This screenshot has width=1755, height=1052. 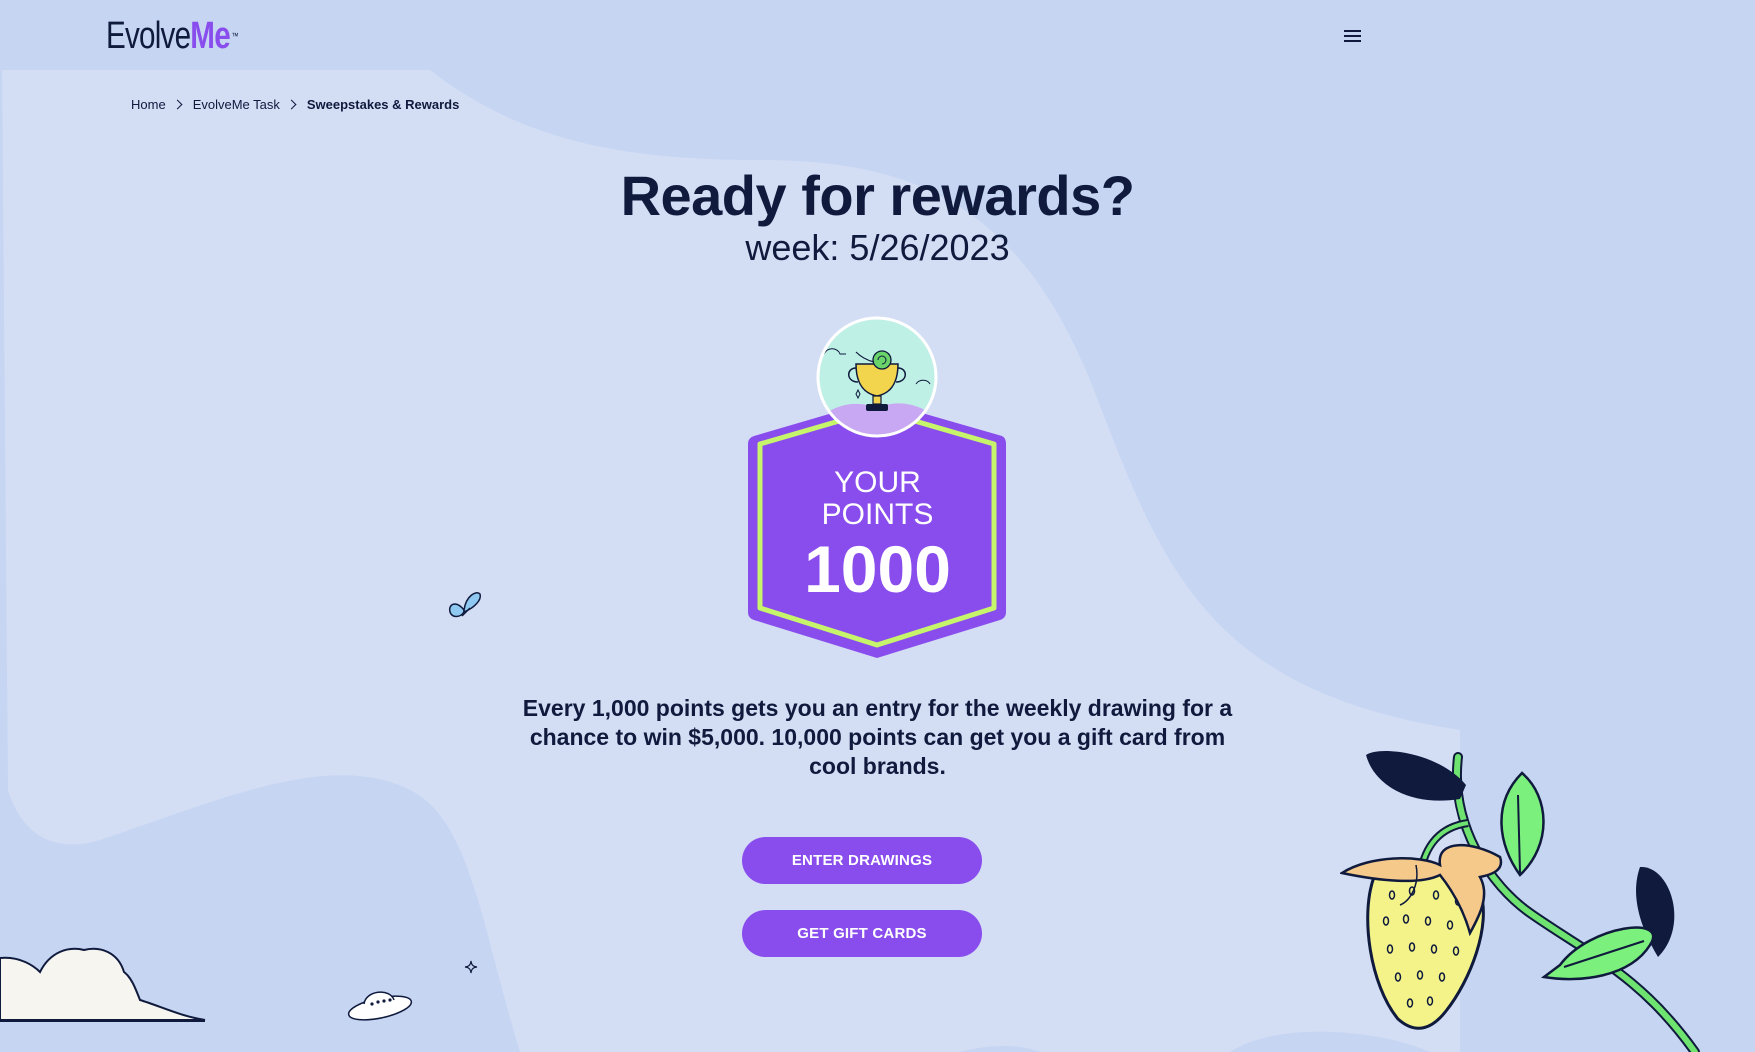 I want to click on breadcrumb-evolveme-task: EvolveMe Task, so click(x=236, y=104).